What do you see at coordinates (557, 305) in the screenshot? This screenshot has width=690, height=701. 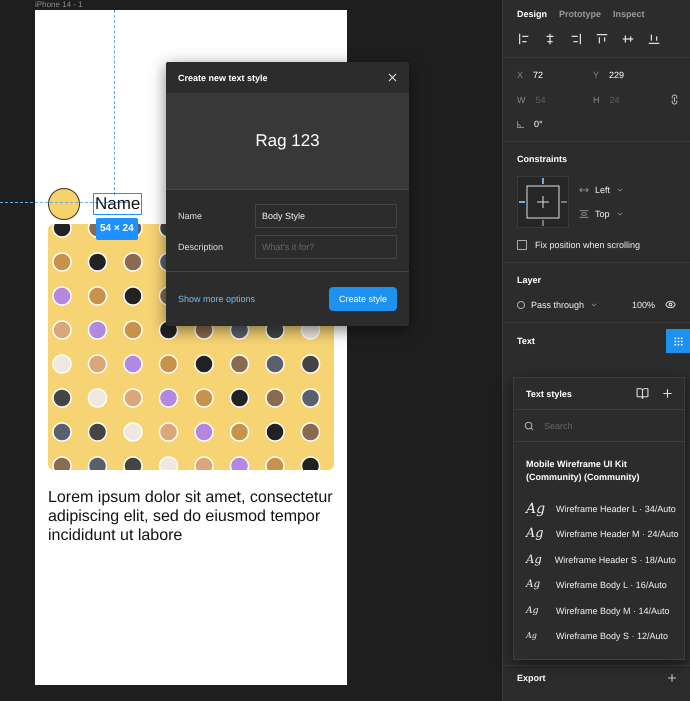 I see `blend-mode-select: Pass through` at bounding box center [557, 305].